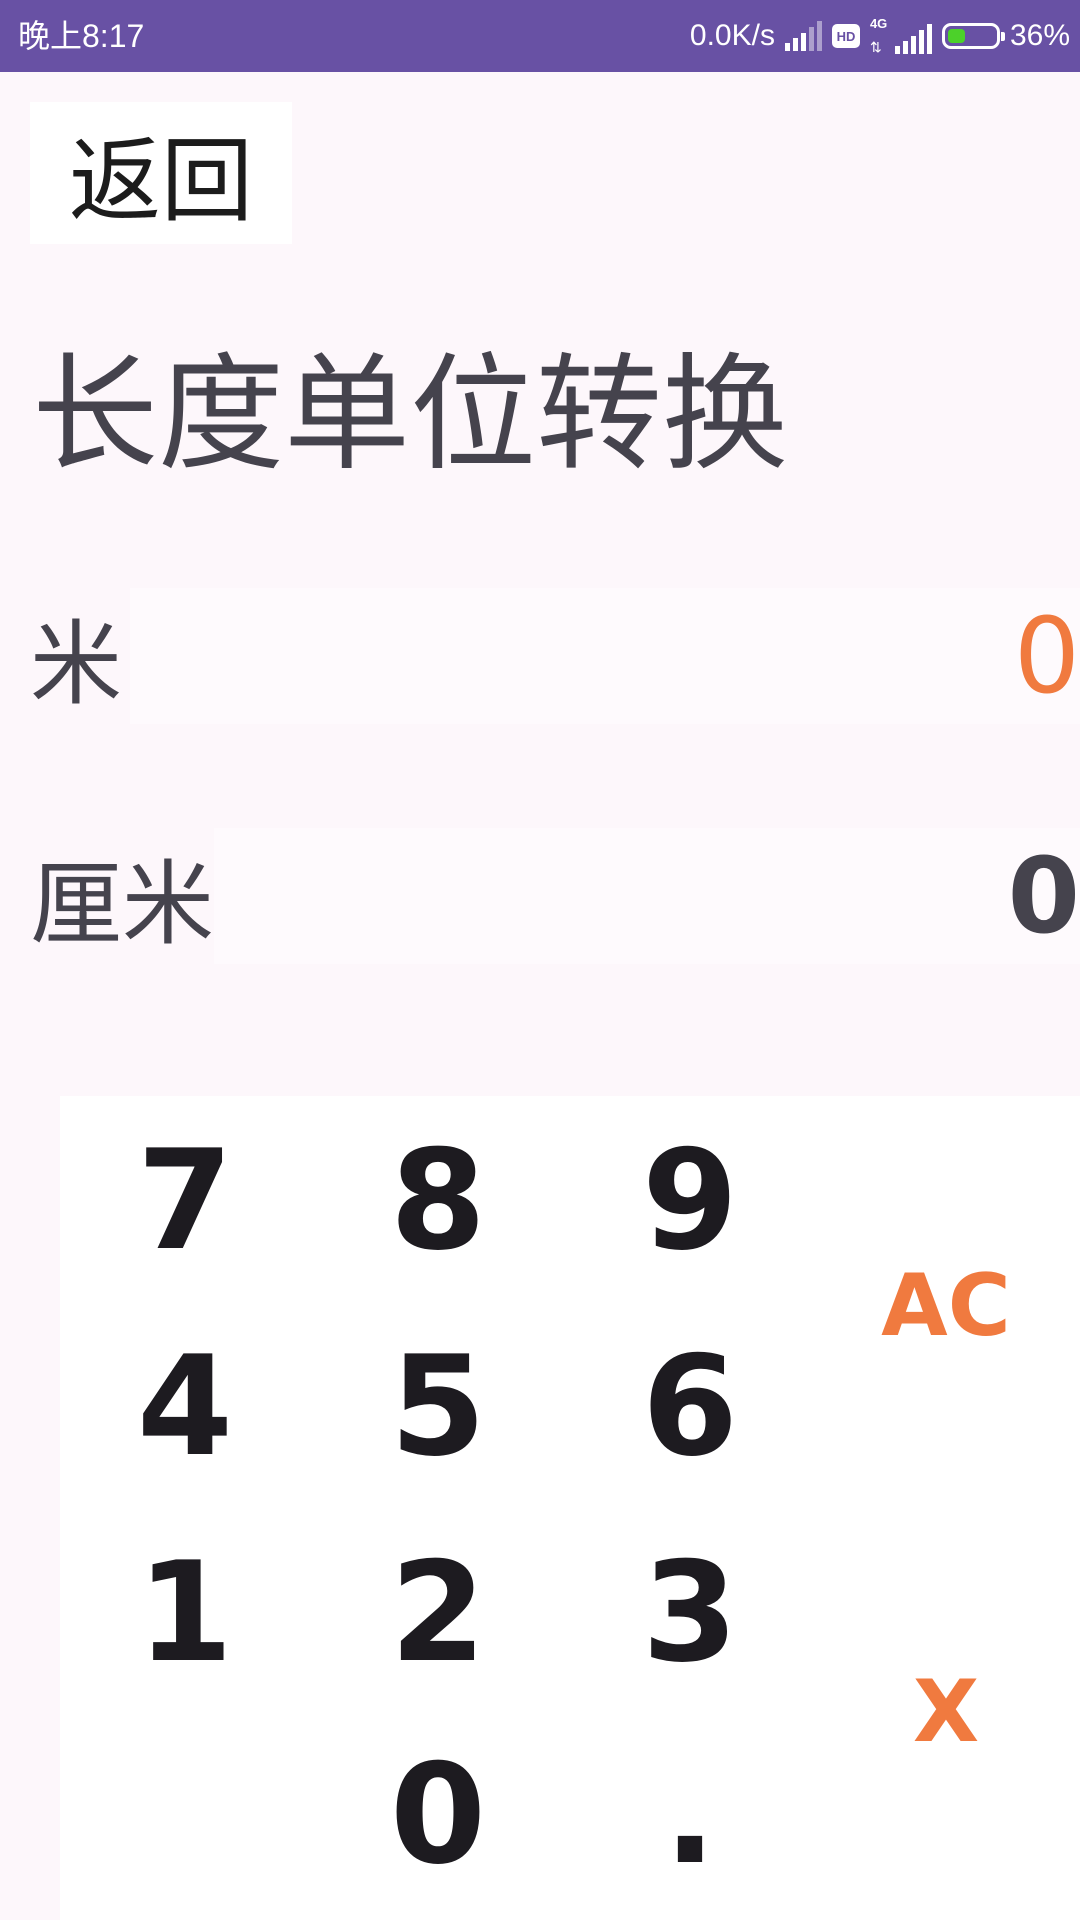 The image size is (1080, 1920). What do you see at coordinates (438, 1201) in the screenshot?
I see `key-8: 8` at bounding box center [438, 1201].